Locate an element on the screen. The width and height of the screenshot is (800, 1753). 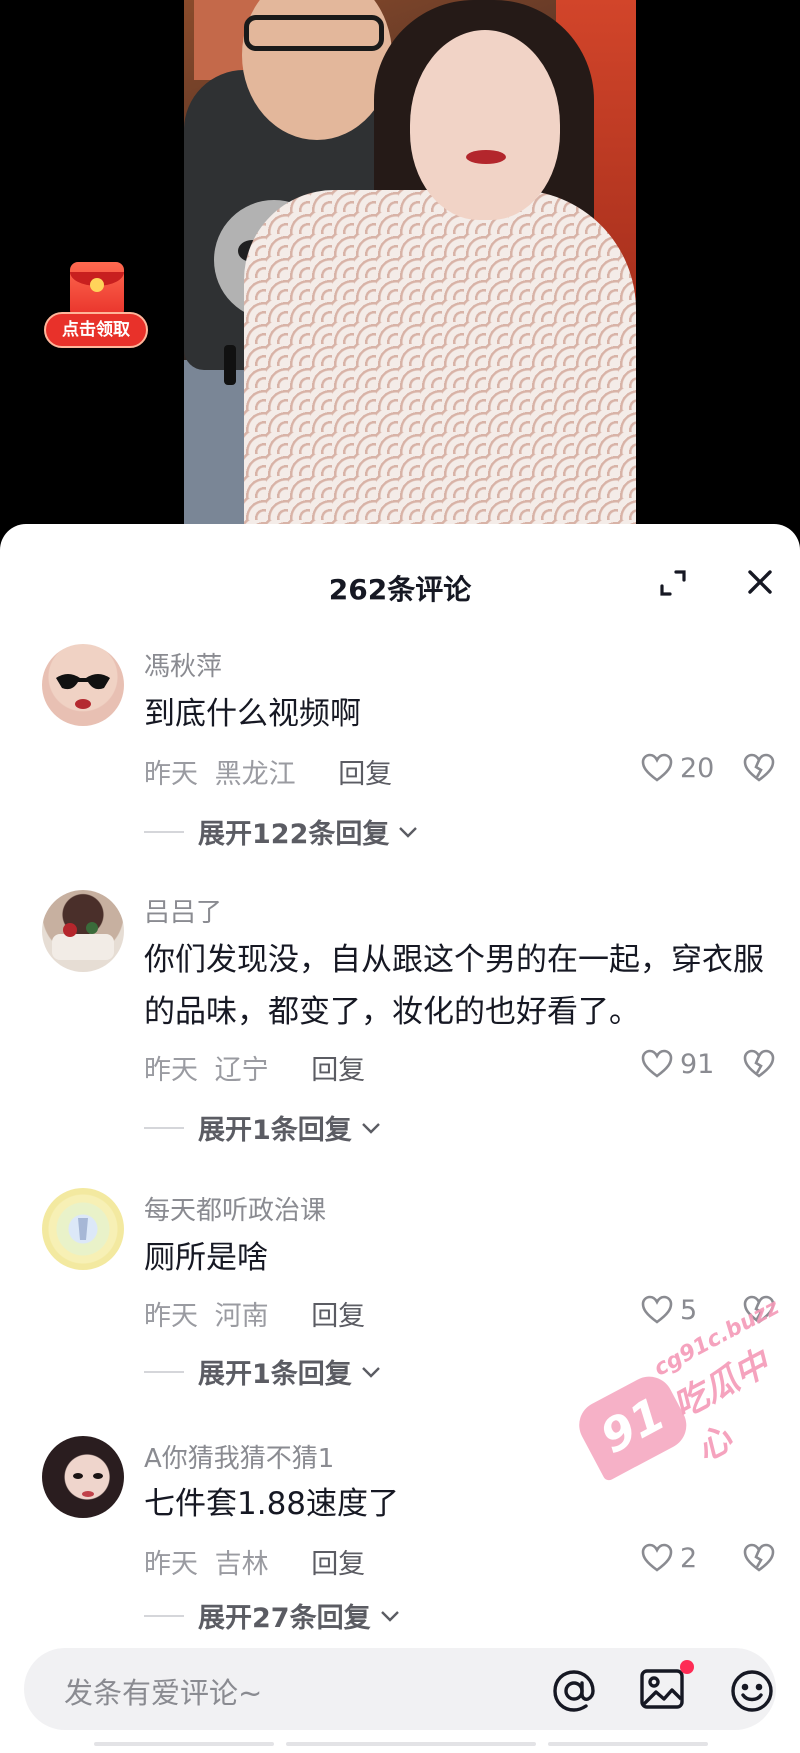
close-icon is located at coordinates (760, 582).